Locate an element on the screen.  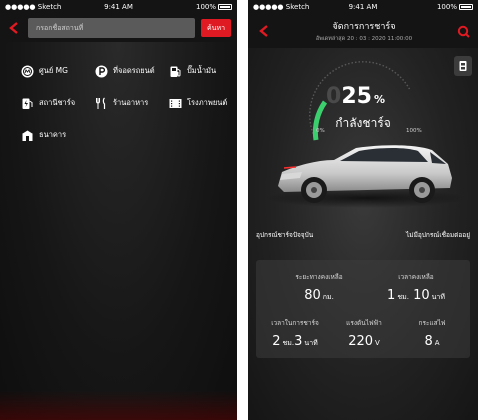
plug-icon is located at coordinates (463, 66).